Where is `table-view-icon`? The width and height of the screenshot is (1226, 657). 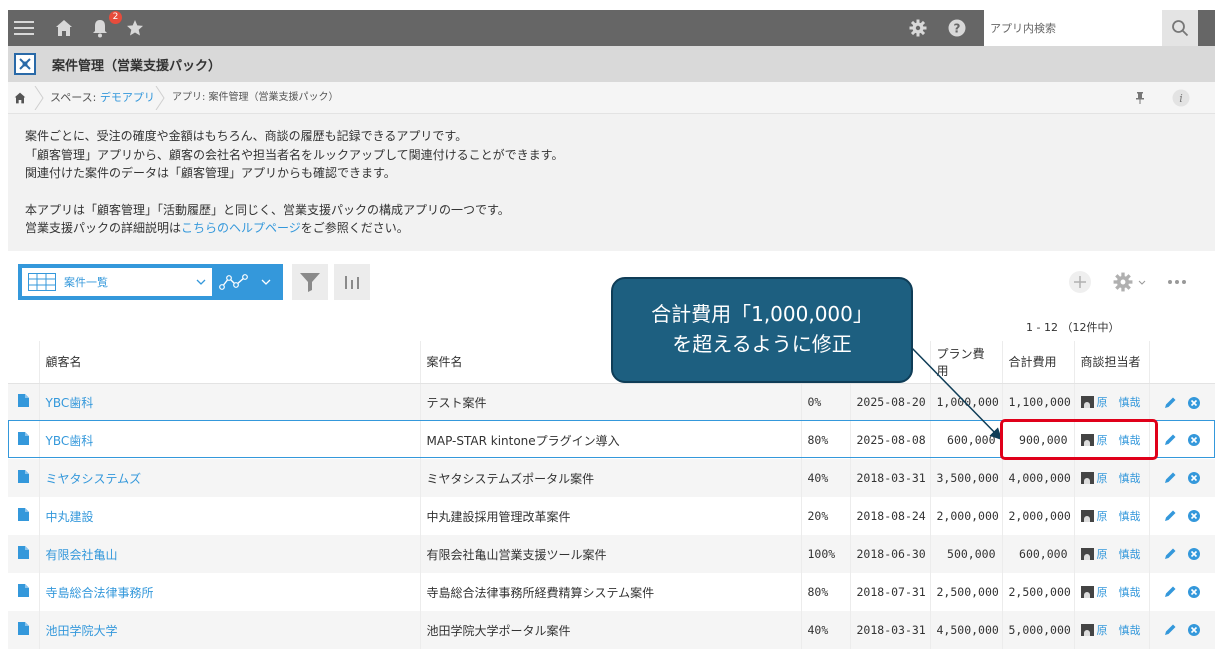 table-view-icon is located at coordinates (42, 282).